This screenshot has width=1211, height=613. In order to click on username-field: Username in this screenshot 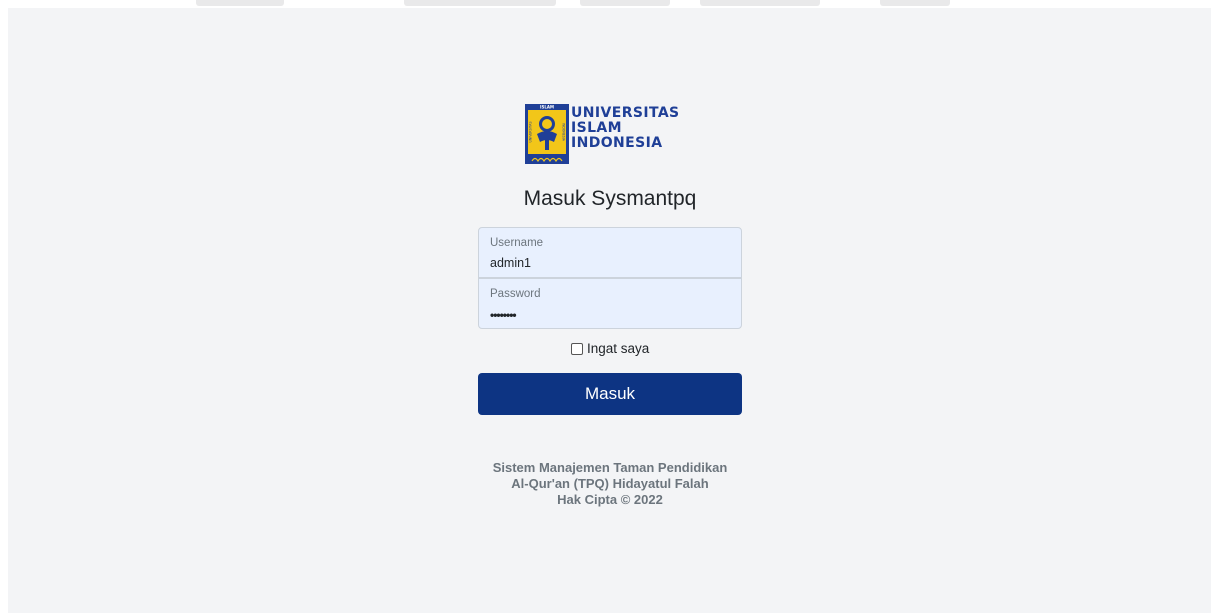, I will do `click(610, 252)`.